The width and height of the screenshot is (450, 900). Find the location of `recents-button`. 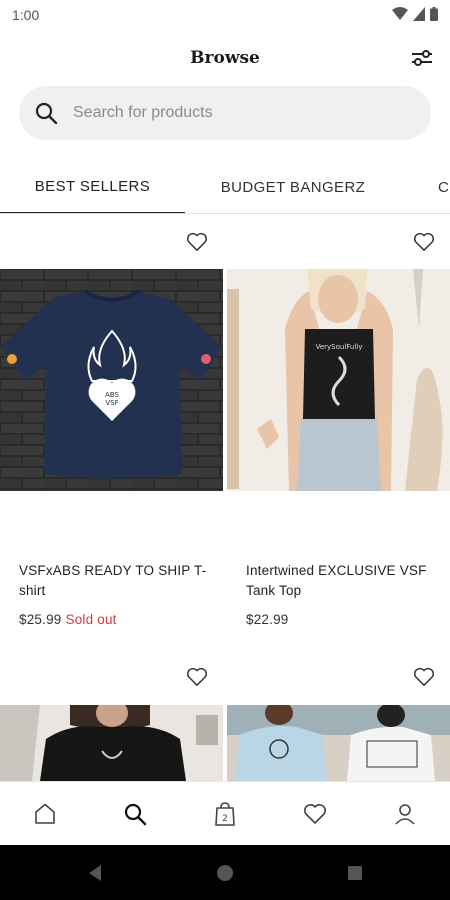

recents-button is located at coordinates (355, 873).